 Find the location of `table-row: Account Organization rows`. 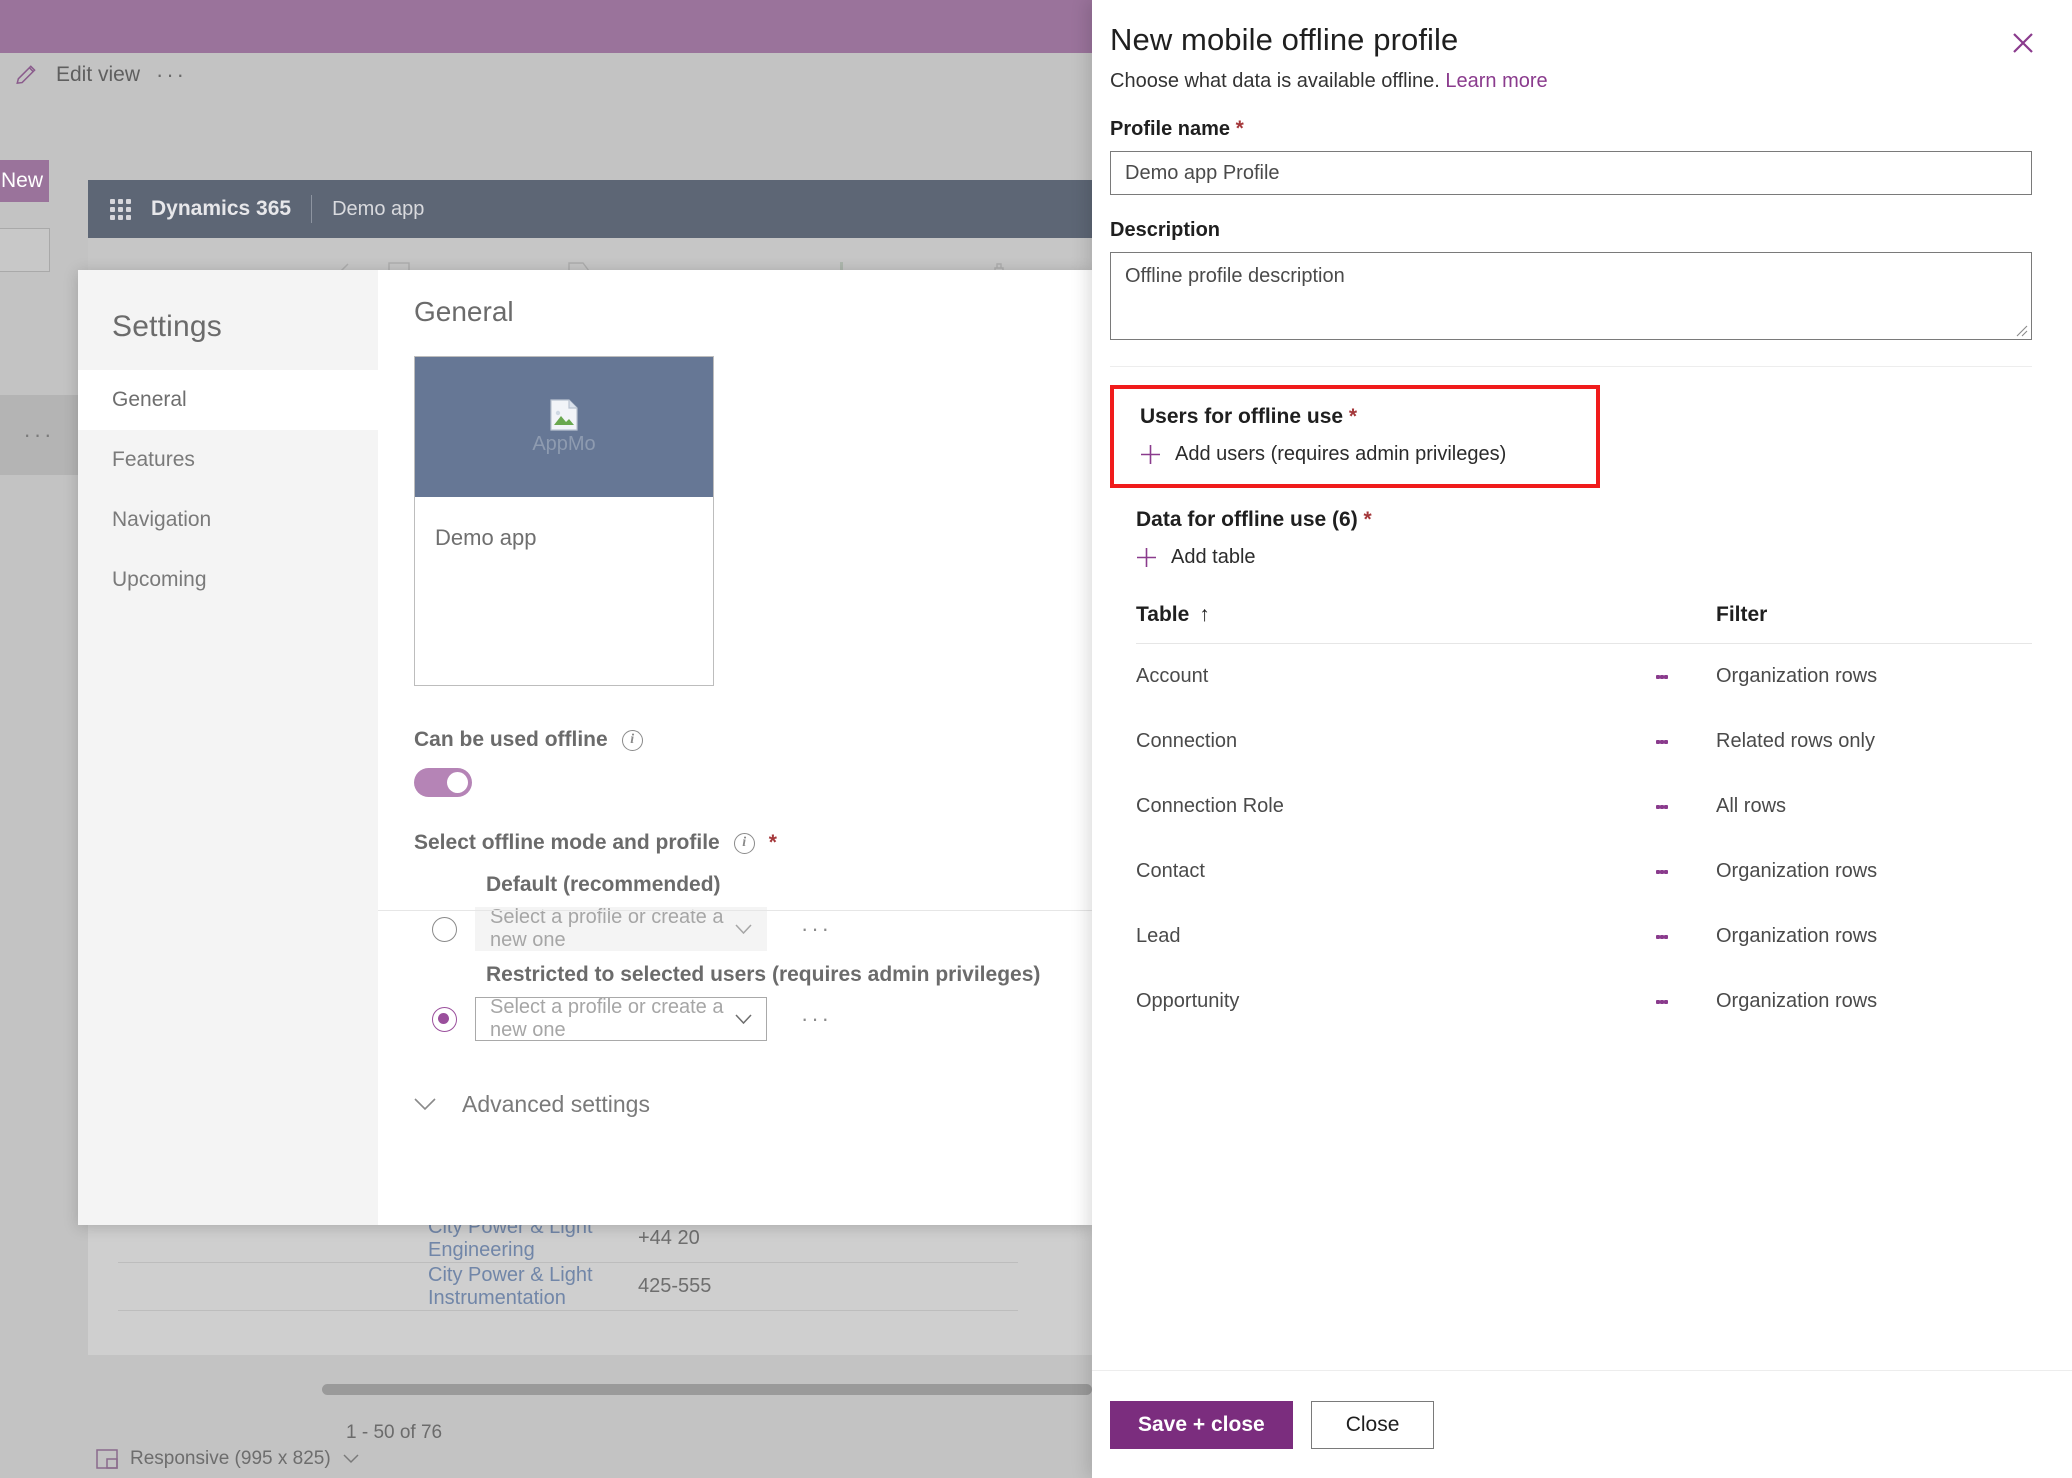

table-row: Account Organization rows is located at coordinates (1584, 676).